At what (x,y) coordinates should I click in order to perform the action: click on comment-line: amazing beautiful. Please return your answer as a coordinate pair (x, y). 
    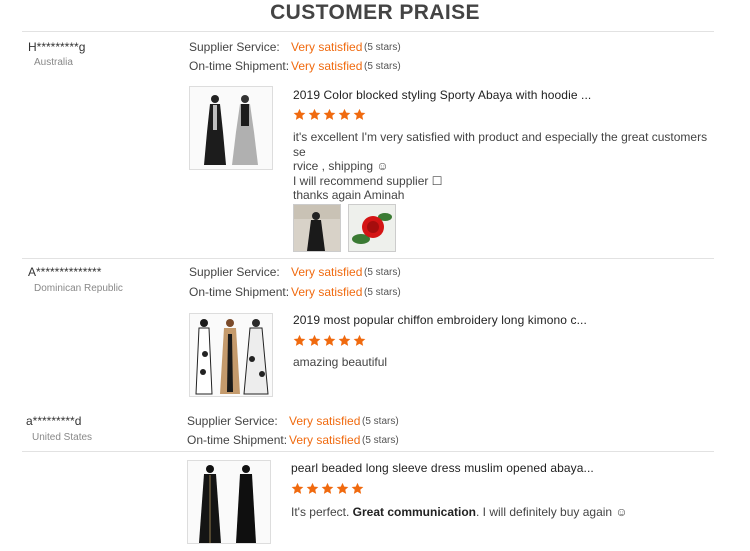
    Looking at the image, I should click on (340, 362).